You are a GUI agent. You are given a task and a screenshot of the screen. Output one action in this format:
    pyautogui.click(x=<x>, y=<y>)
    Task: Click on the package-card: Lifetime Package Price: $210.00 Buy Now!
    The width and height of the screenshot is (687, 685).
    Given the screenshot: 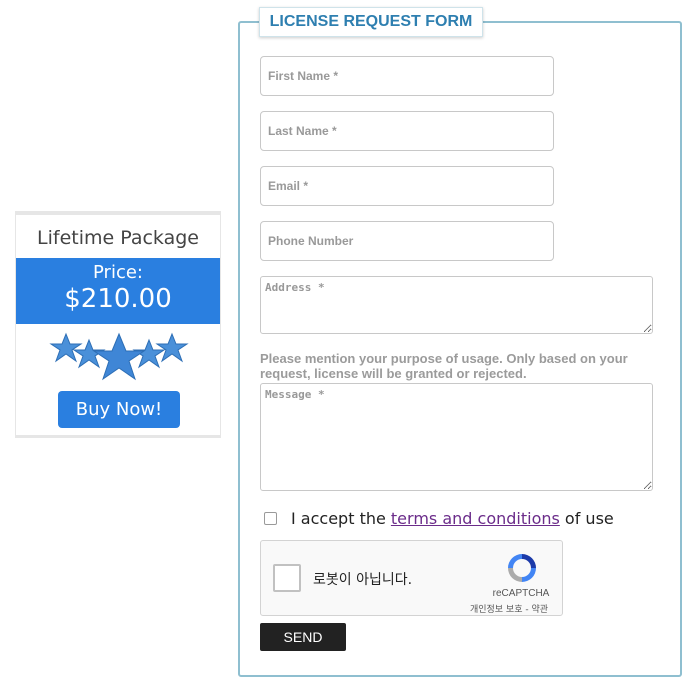 What is the action you would take?
    pyautogui.click(x=118, y=324)
    